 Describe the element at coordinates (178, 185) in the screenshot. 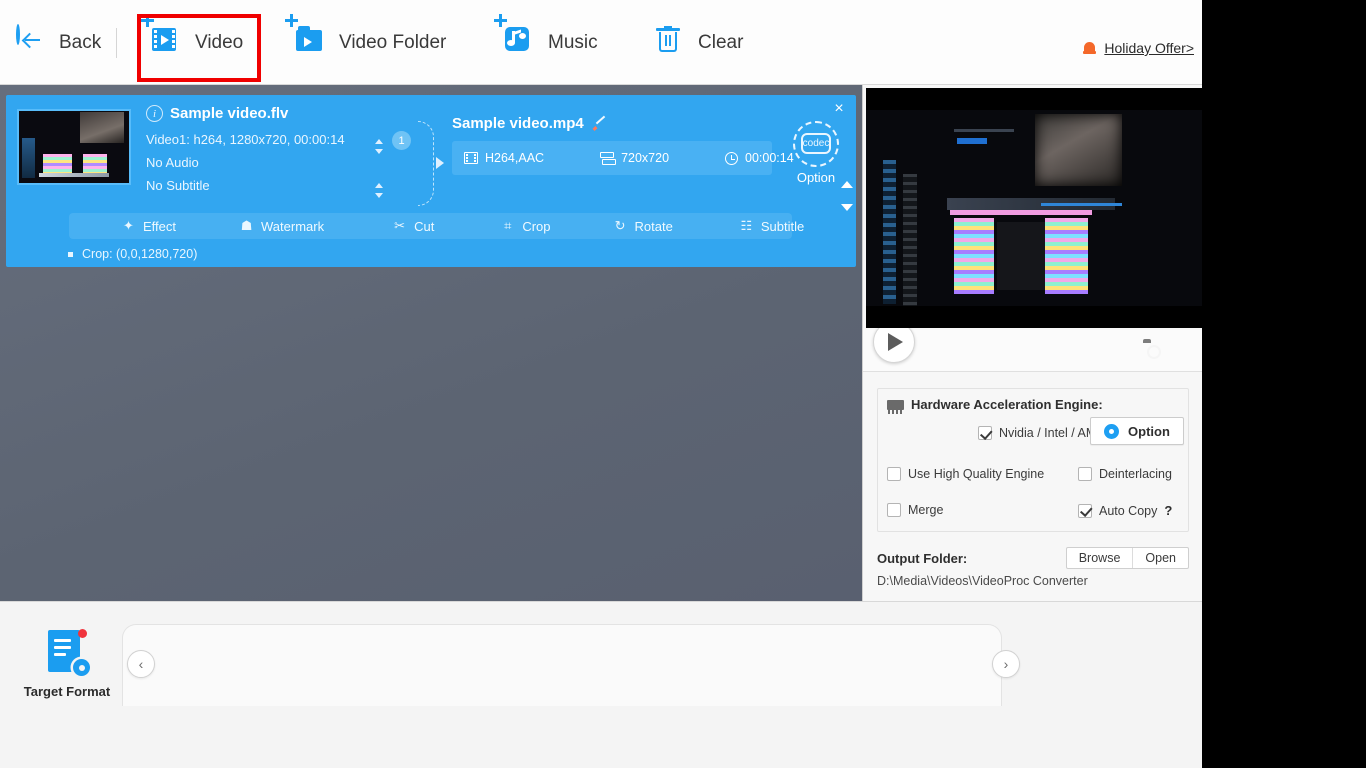

I see `subtitle-stream-info: No Subtitle` at that location.